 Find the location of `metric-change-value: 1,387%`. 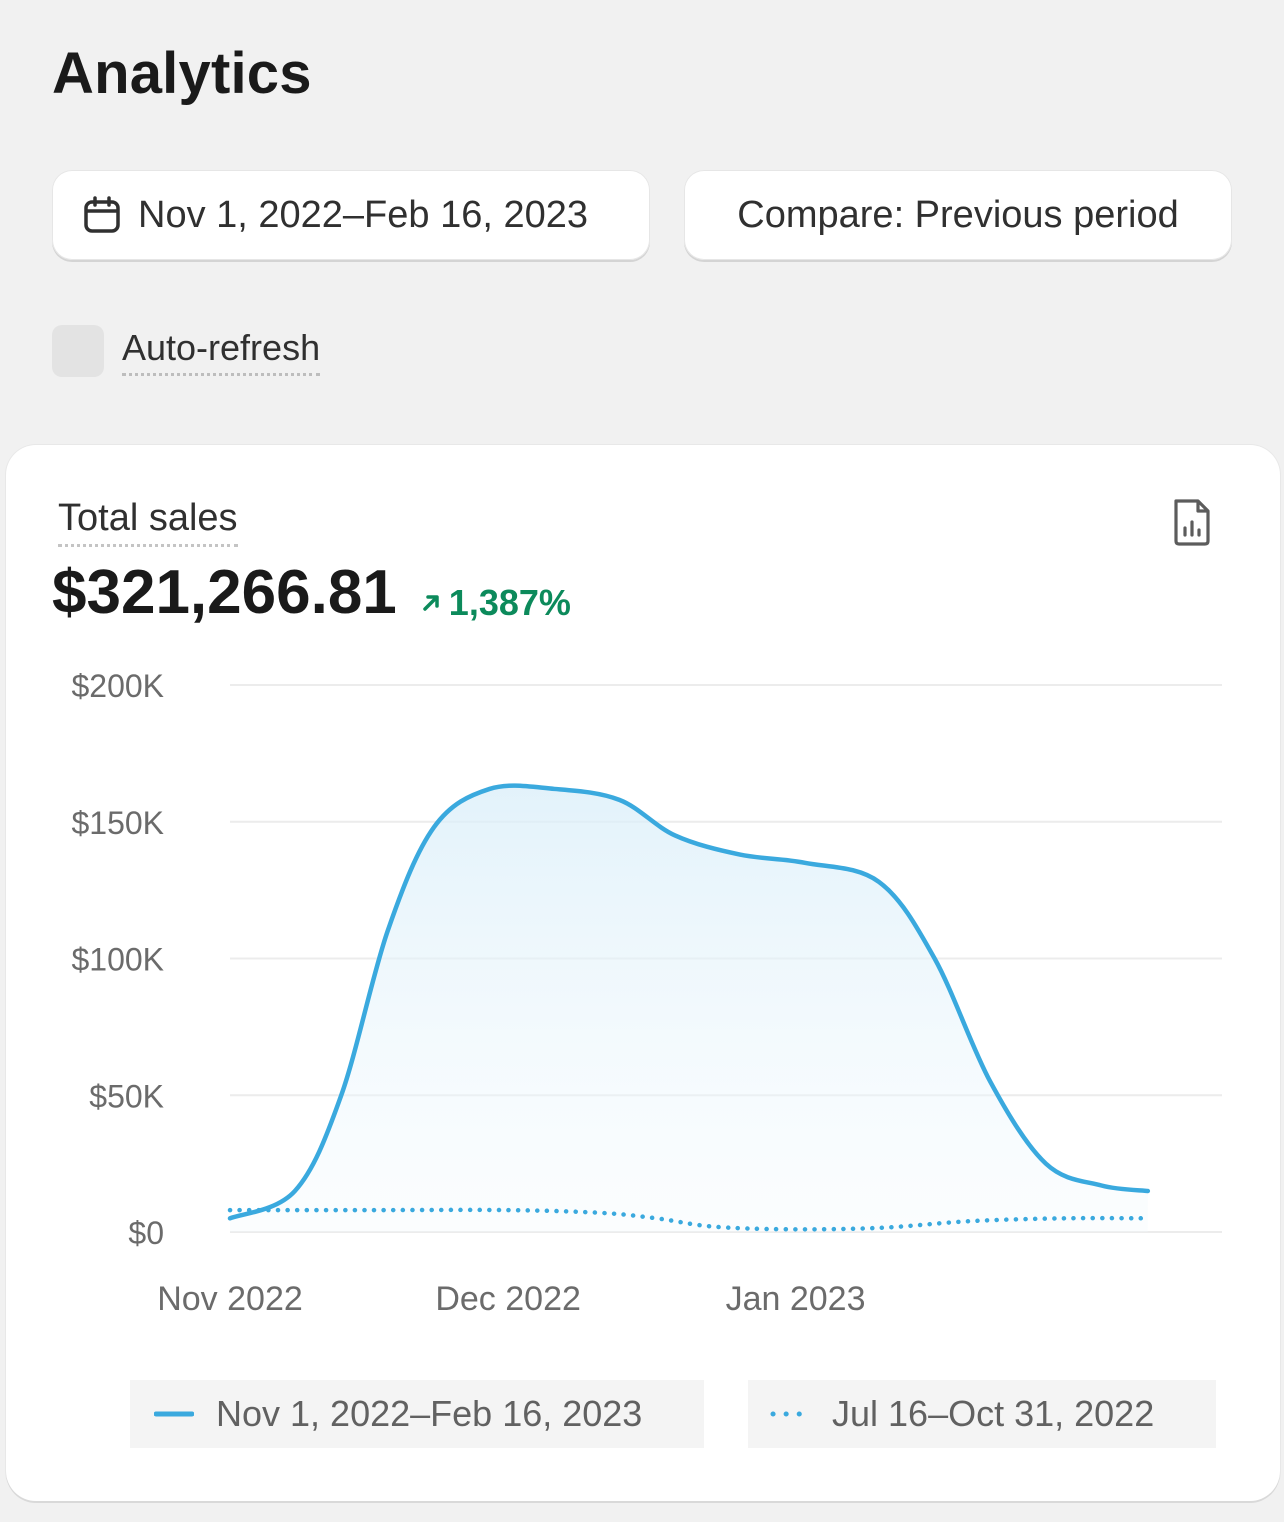

metric-change-value: 1,387% is located at coordinates (509, 602).